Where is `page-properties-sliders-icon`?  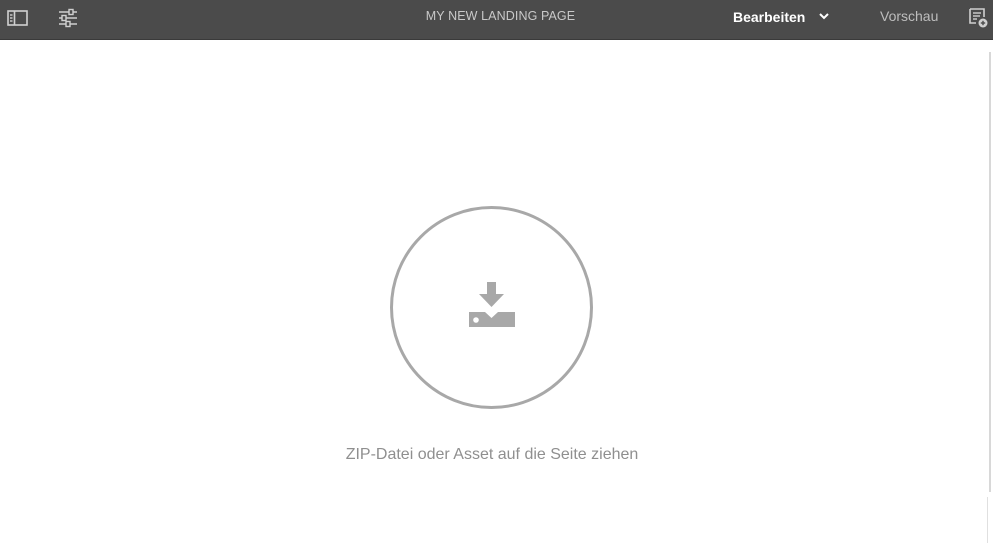 page-properties-sliders-icon is located at coordinates (68, 18).